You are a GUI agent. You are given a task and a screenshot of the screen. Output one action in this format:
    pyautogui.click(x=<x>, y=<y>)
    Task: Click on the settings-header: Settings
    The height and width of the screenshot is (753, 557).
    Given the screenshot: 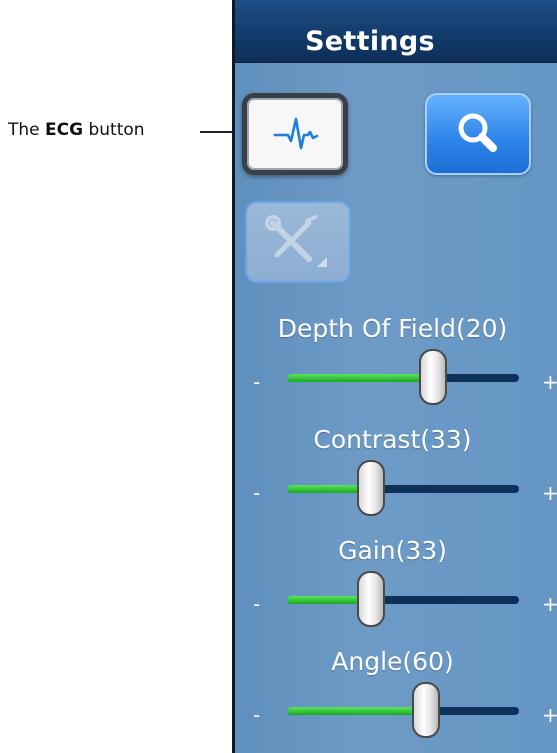 What is the action you would take?
    pyautogui.click(x=396, y=31)
    